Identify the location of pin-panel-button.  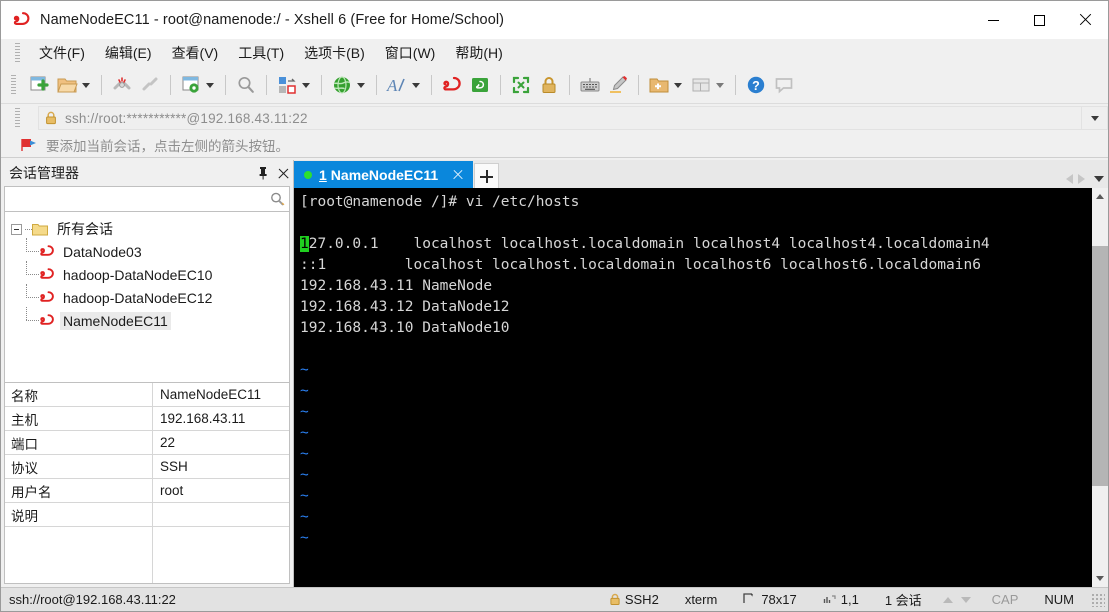
(263, 173).